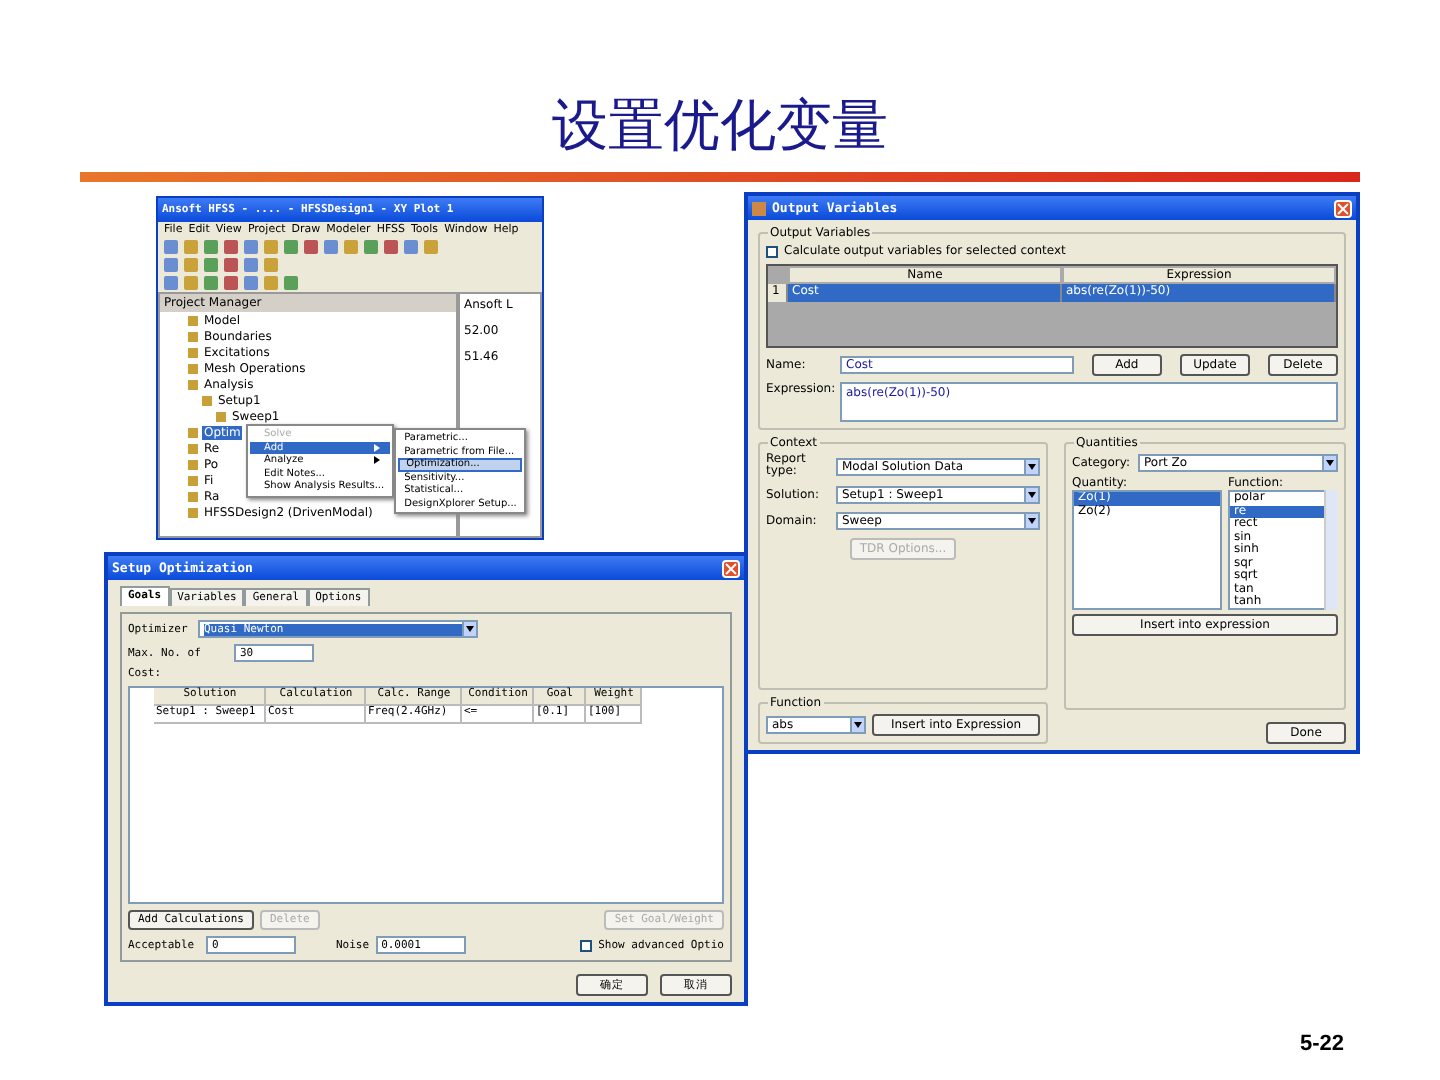  What do you see at coordinates (1321, 1044) in the screenshot?
I see `page-number: 5-22` at bounding box center [1321, 1044].